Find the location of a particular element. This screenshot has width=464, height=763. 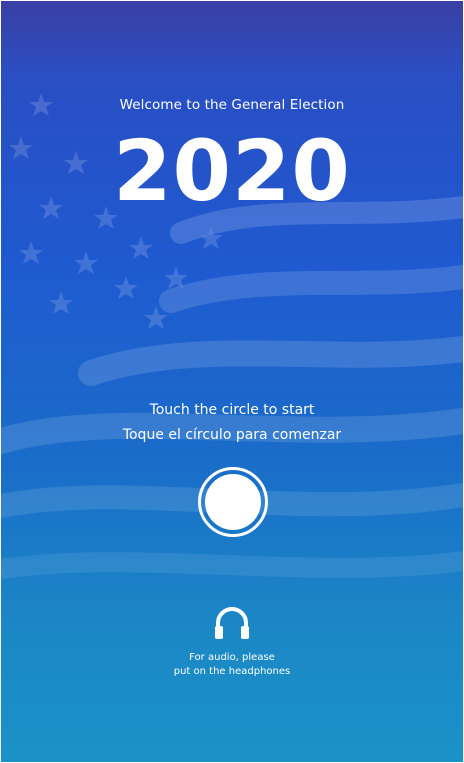

start-button is located at coordinates (233, 502).